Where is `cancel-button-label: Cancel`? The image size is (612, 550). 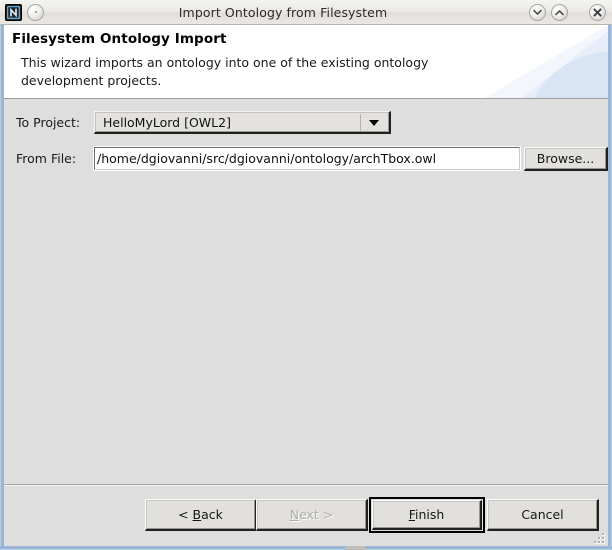
cancel-button-label: Cancel is located at coordinates (542, 514).